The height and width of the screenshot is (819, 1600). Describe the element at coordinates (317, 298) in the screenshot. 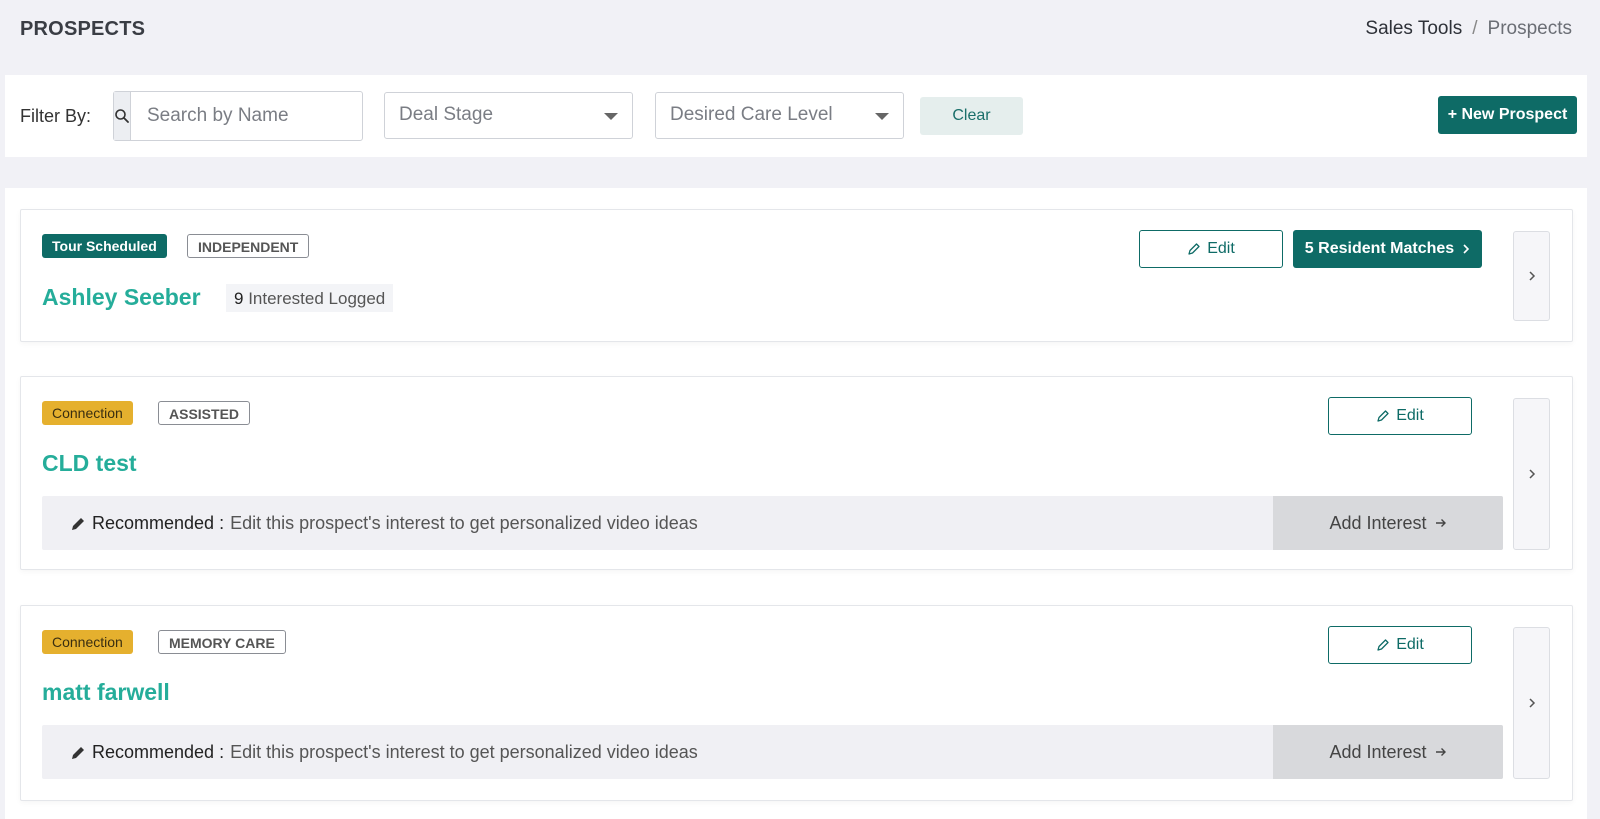

I see `interest-logged-label: Interested Logged` at that location.